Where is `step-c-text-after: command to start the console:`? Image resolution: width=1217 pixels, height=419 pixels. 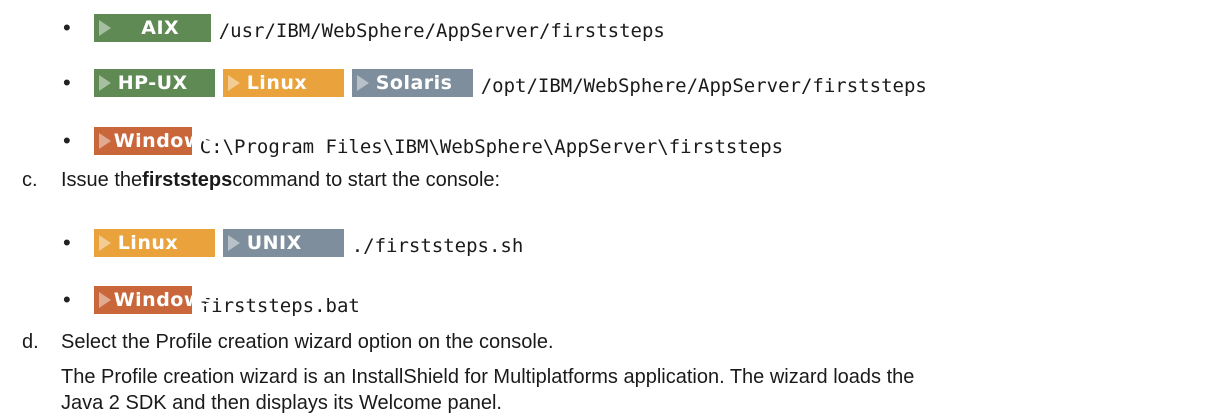
step-c-text-after: command to start the console: is located at coordinates (366, 180).